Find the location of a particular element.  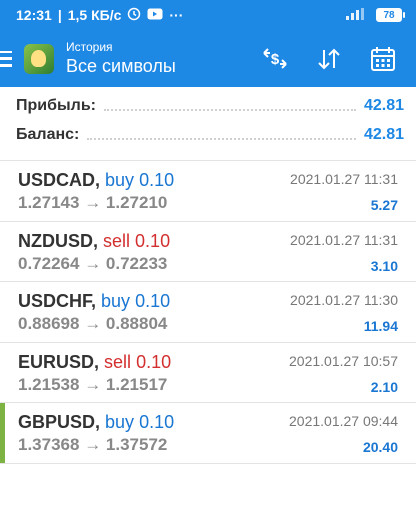

deal-open-price: 1.21538 is located at coordinates (49, 384).